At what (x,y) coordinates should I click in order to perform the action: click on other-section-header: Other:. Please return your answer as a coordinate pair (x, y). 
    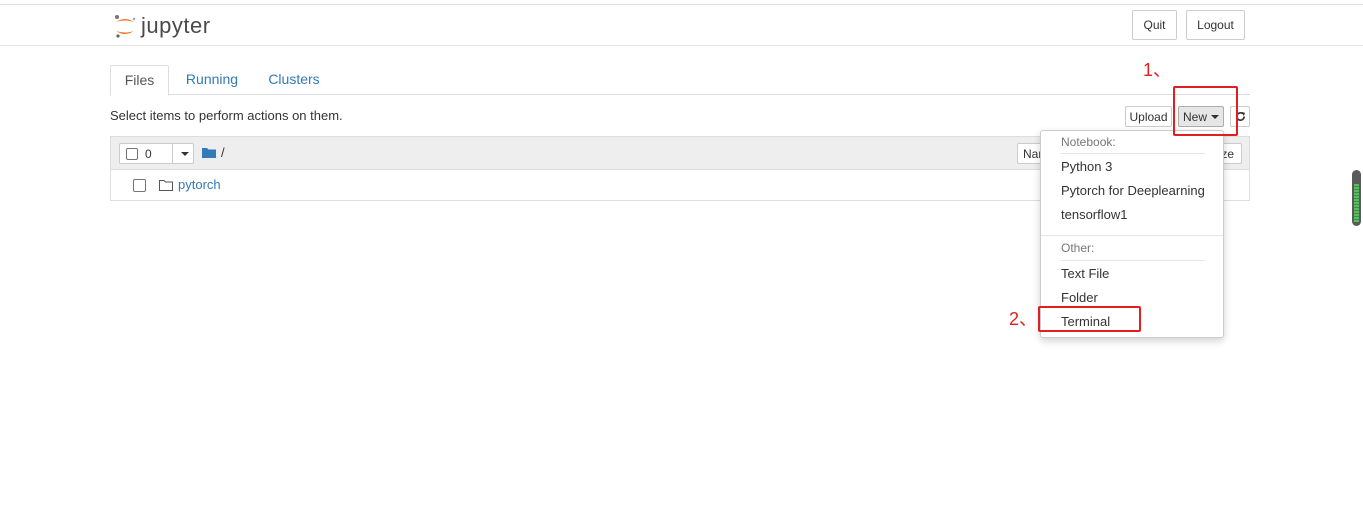
    Looking at the image, I should click on (1078, 248).